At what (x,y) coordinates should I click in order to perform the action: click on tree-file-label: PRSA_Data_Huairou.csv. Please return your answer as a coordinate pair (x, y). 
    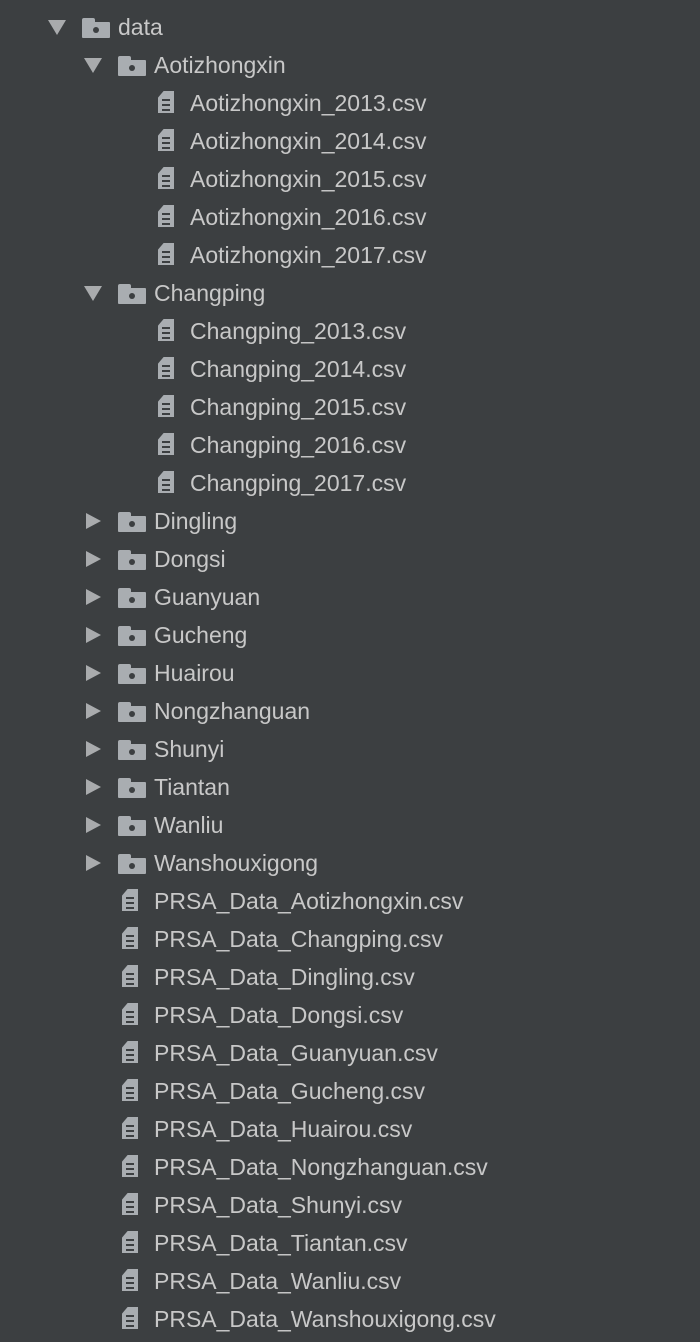
    Looking at the image, I should click on (283, 1129).